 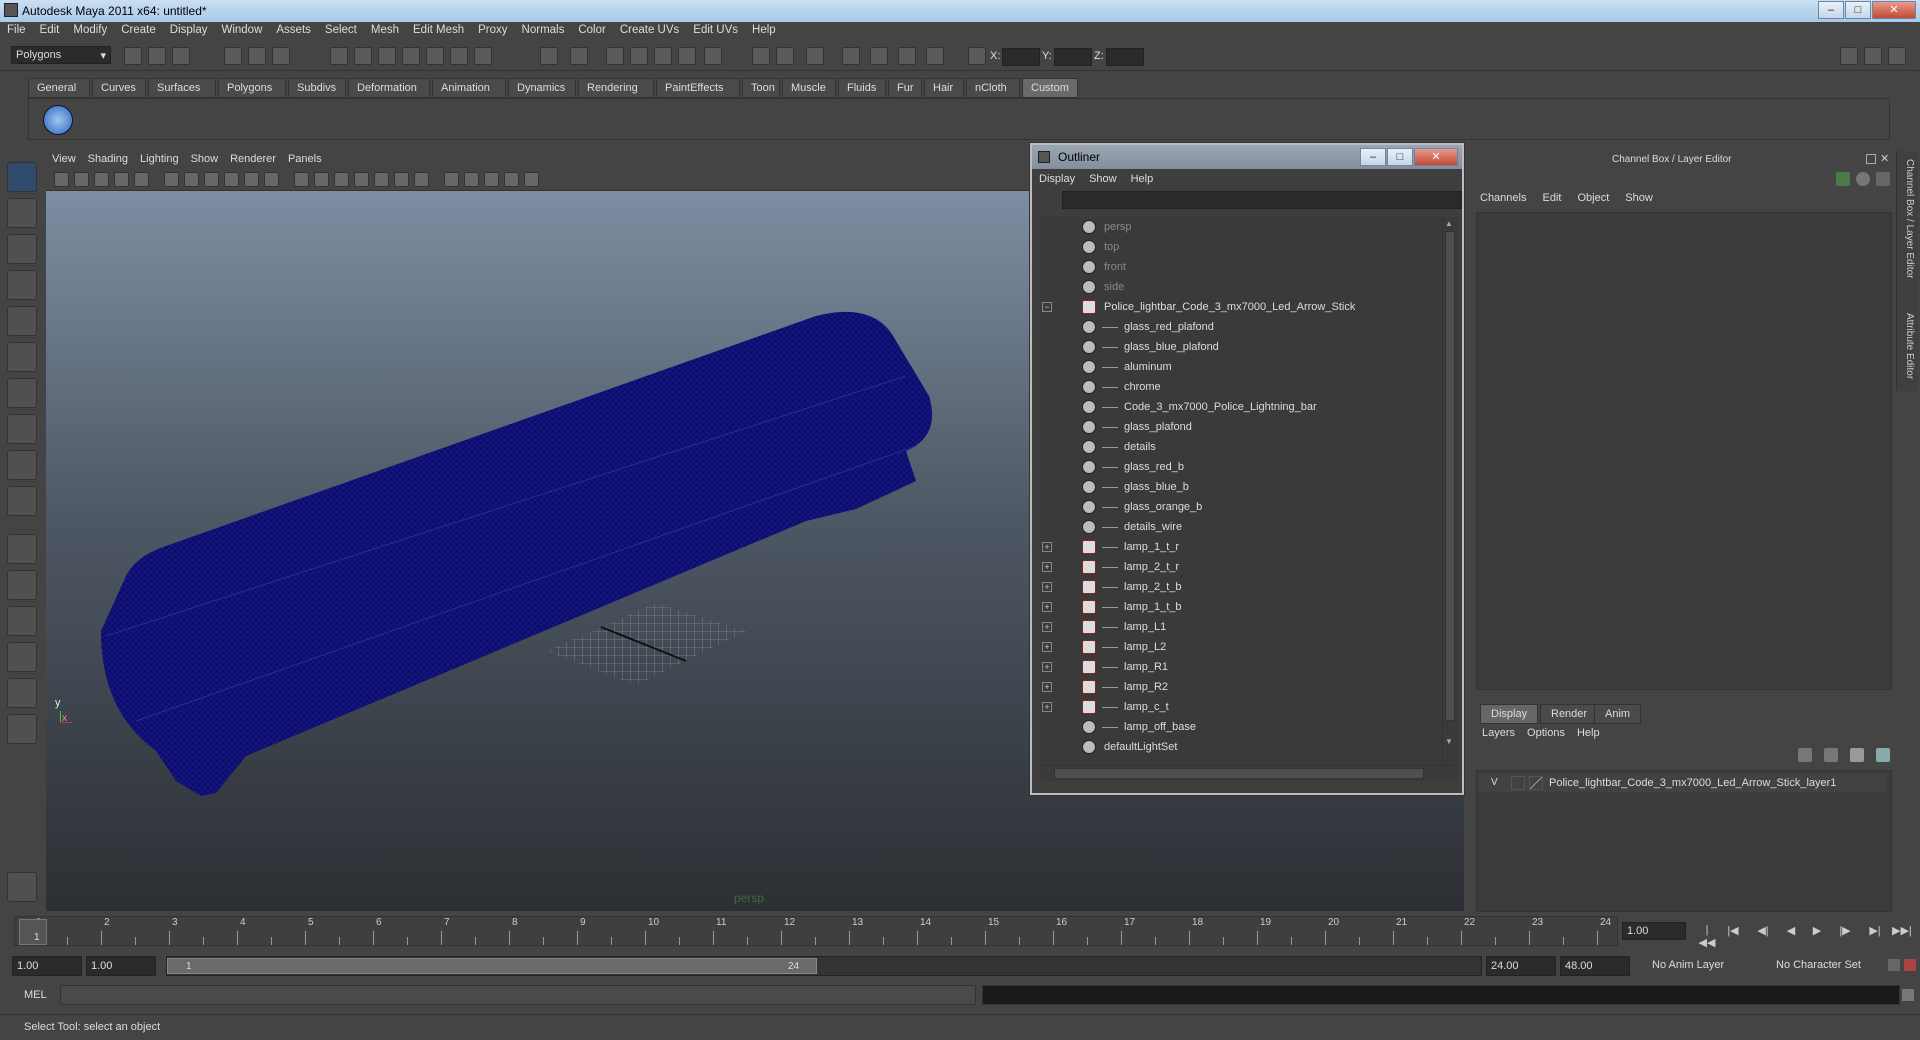 What do you see at coordinates (1828, 966) in the screenshot?
I see `character-set-select: No Character Set` at bounding box center [1828, 966].